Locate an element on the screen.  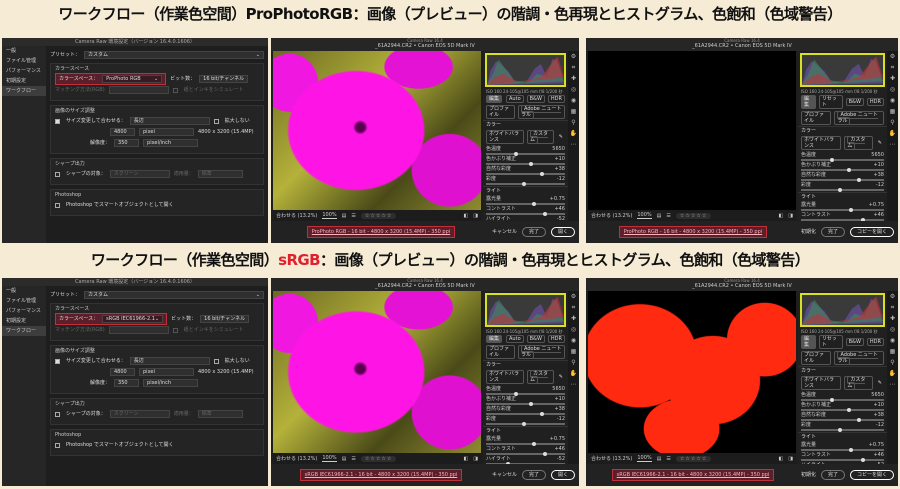
tab-auto: Auto is located at coordinates (515, 99).